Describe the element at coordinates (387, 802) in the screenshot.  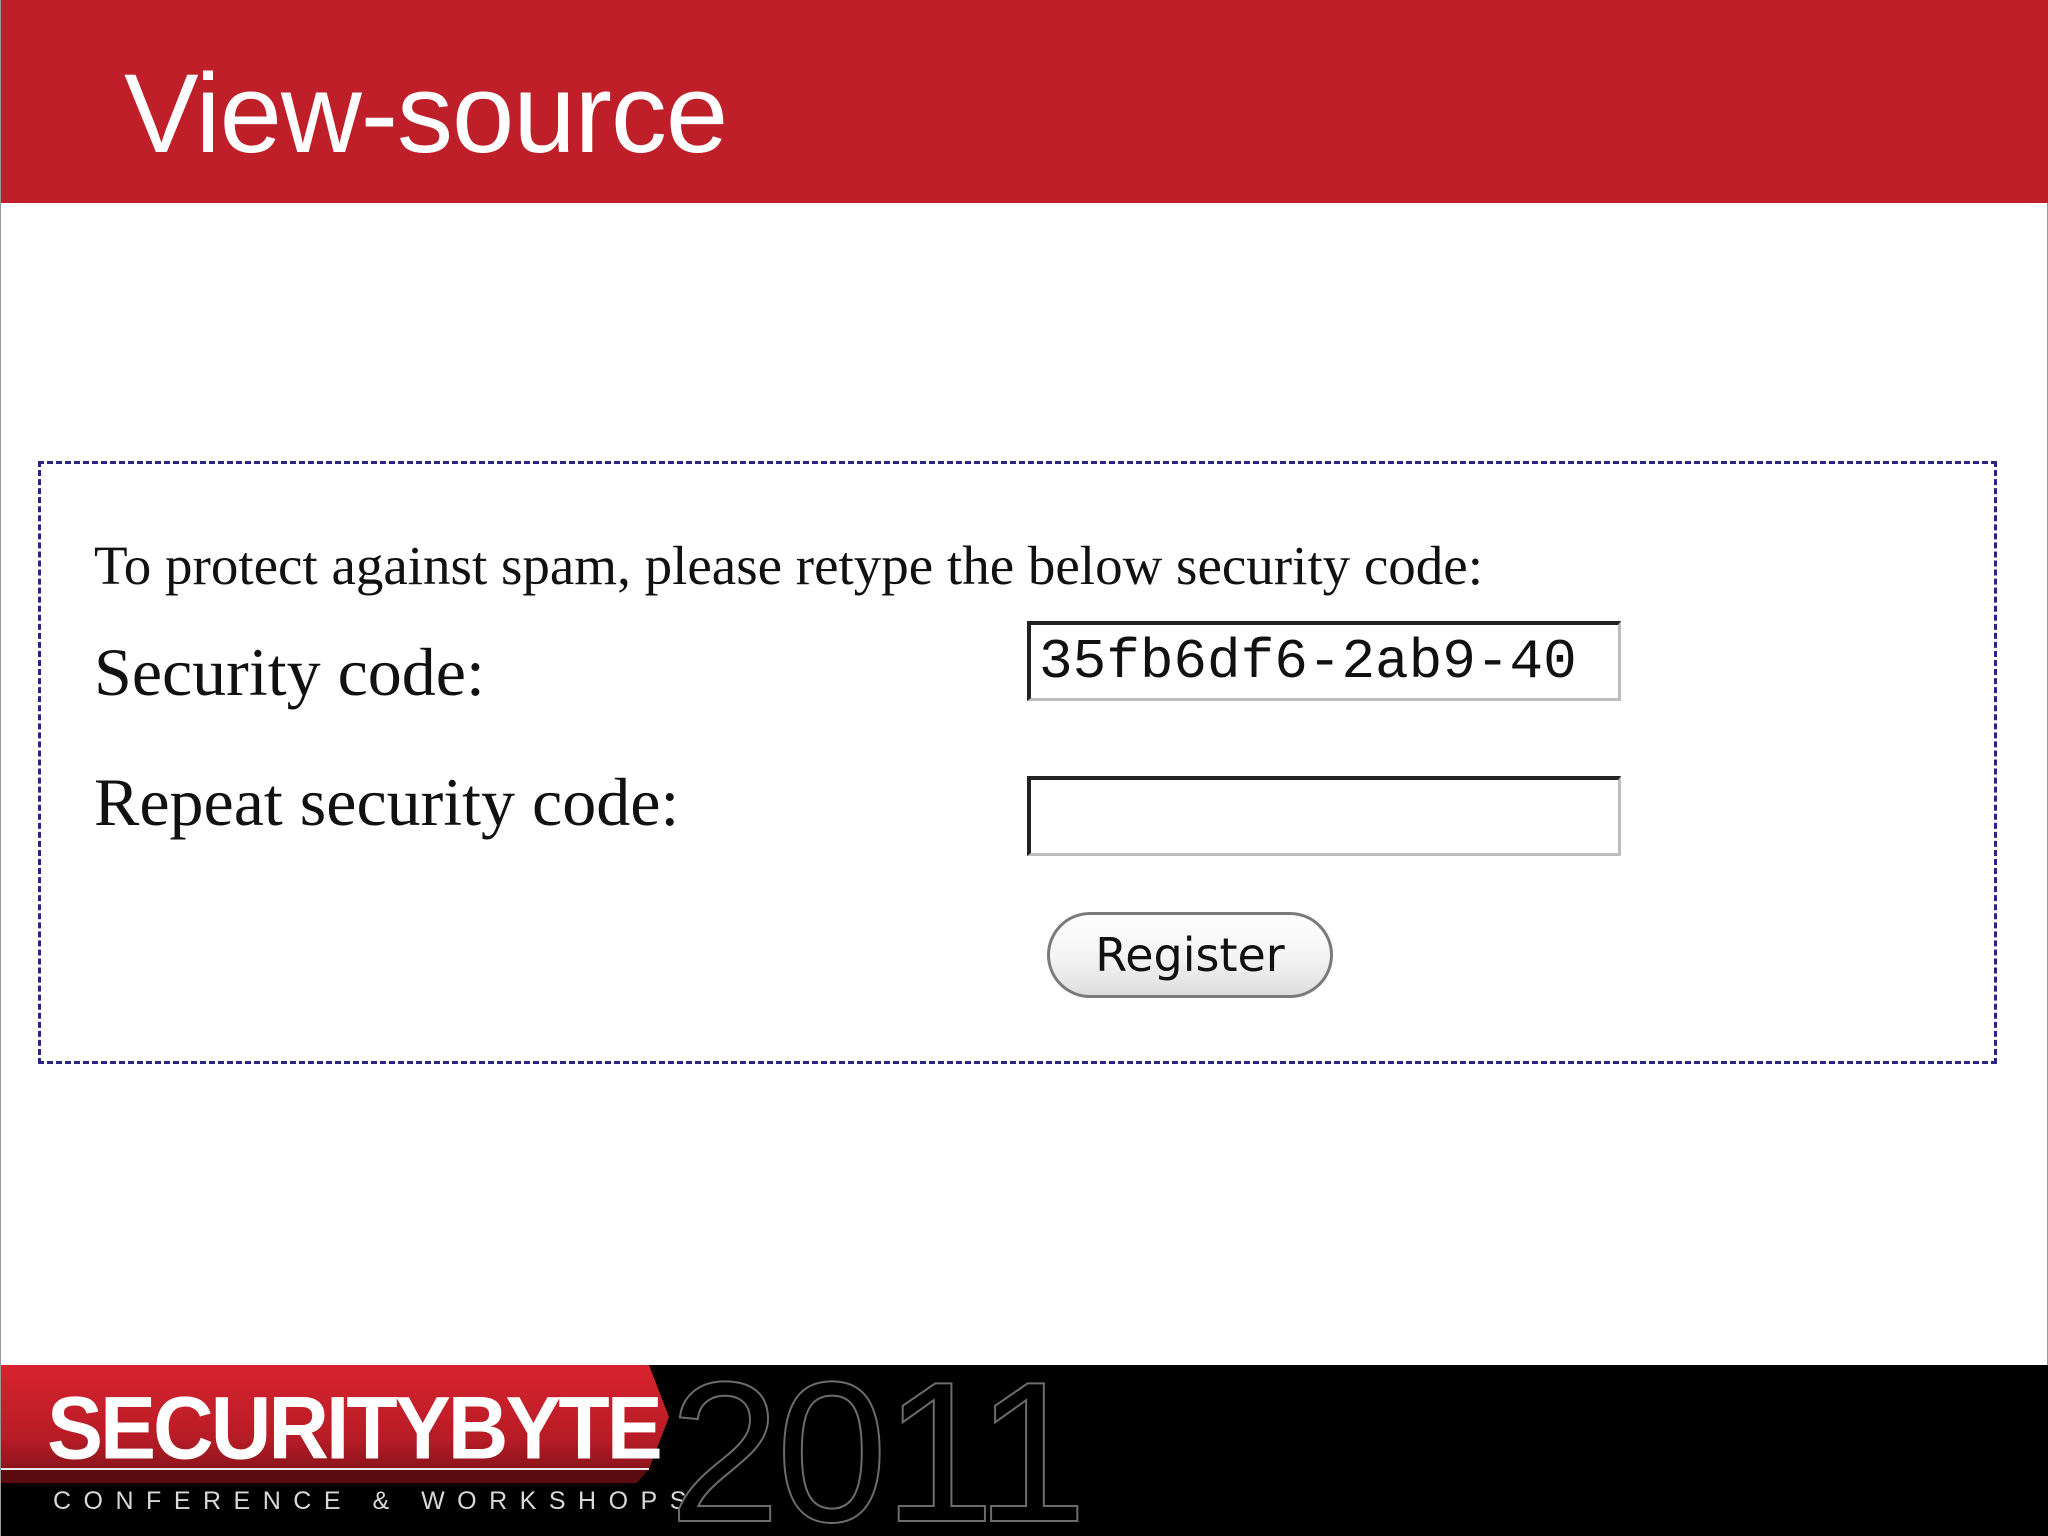
I see `repeat-security-code-label: Repeat security code:` at that location.